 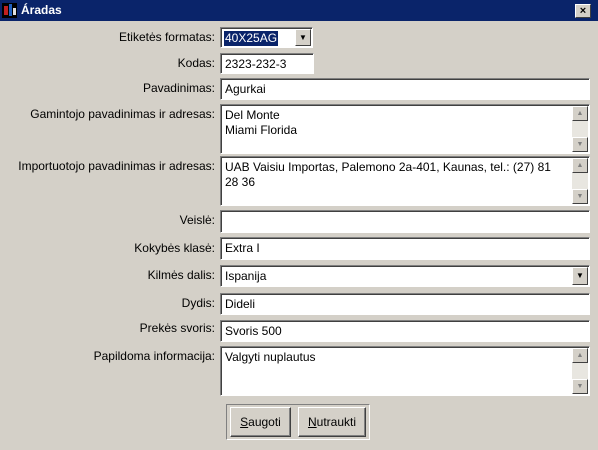 I want to click on window-title: Áradas, so click(x=41, y=10).